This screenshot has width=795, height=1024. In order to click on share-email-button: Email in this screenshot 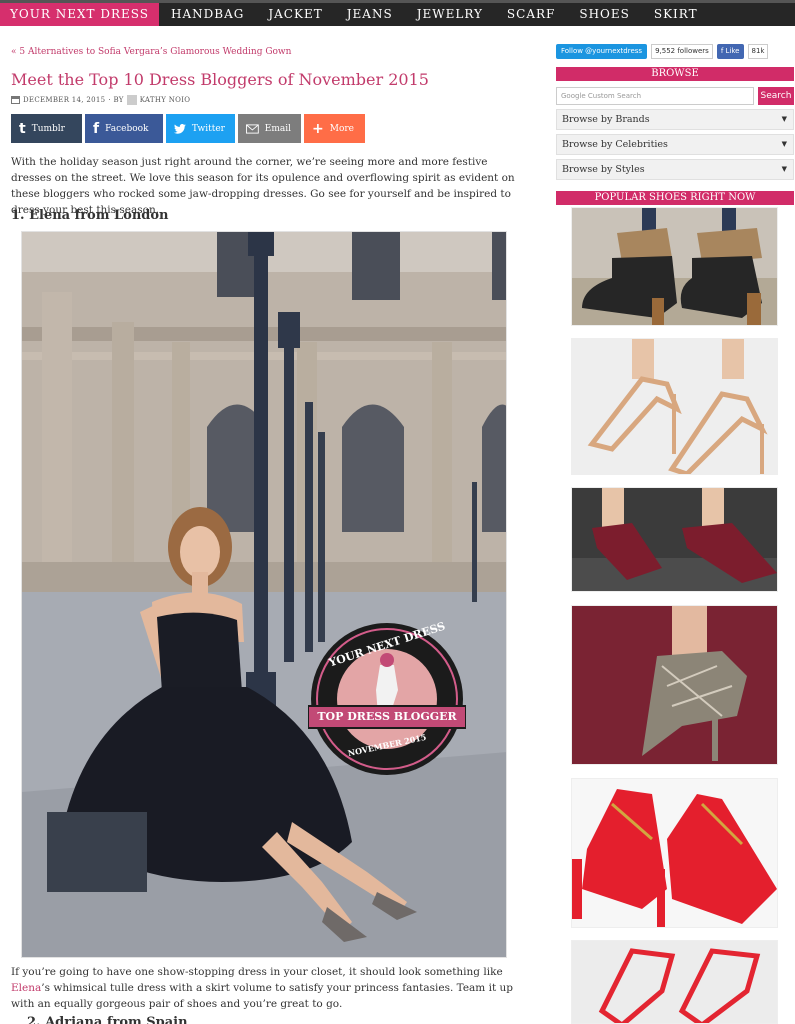, I will do `click(269, 128)`.